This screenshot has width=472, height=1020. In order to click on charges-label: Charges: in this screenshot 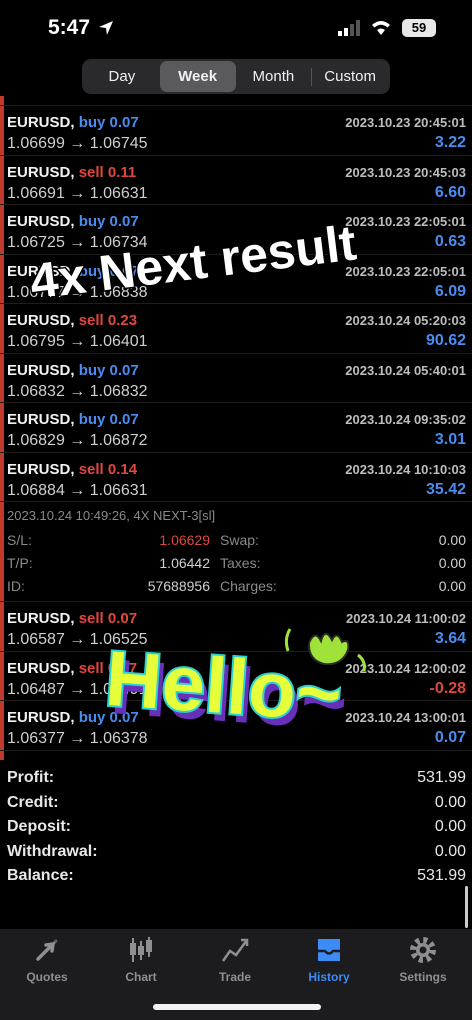, I will do `click(248, 586)`.